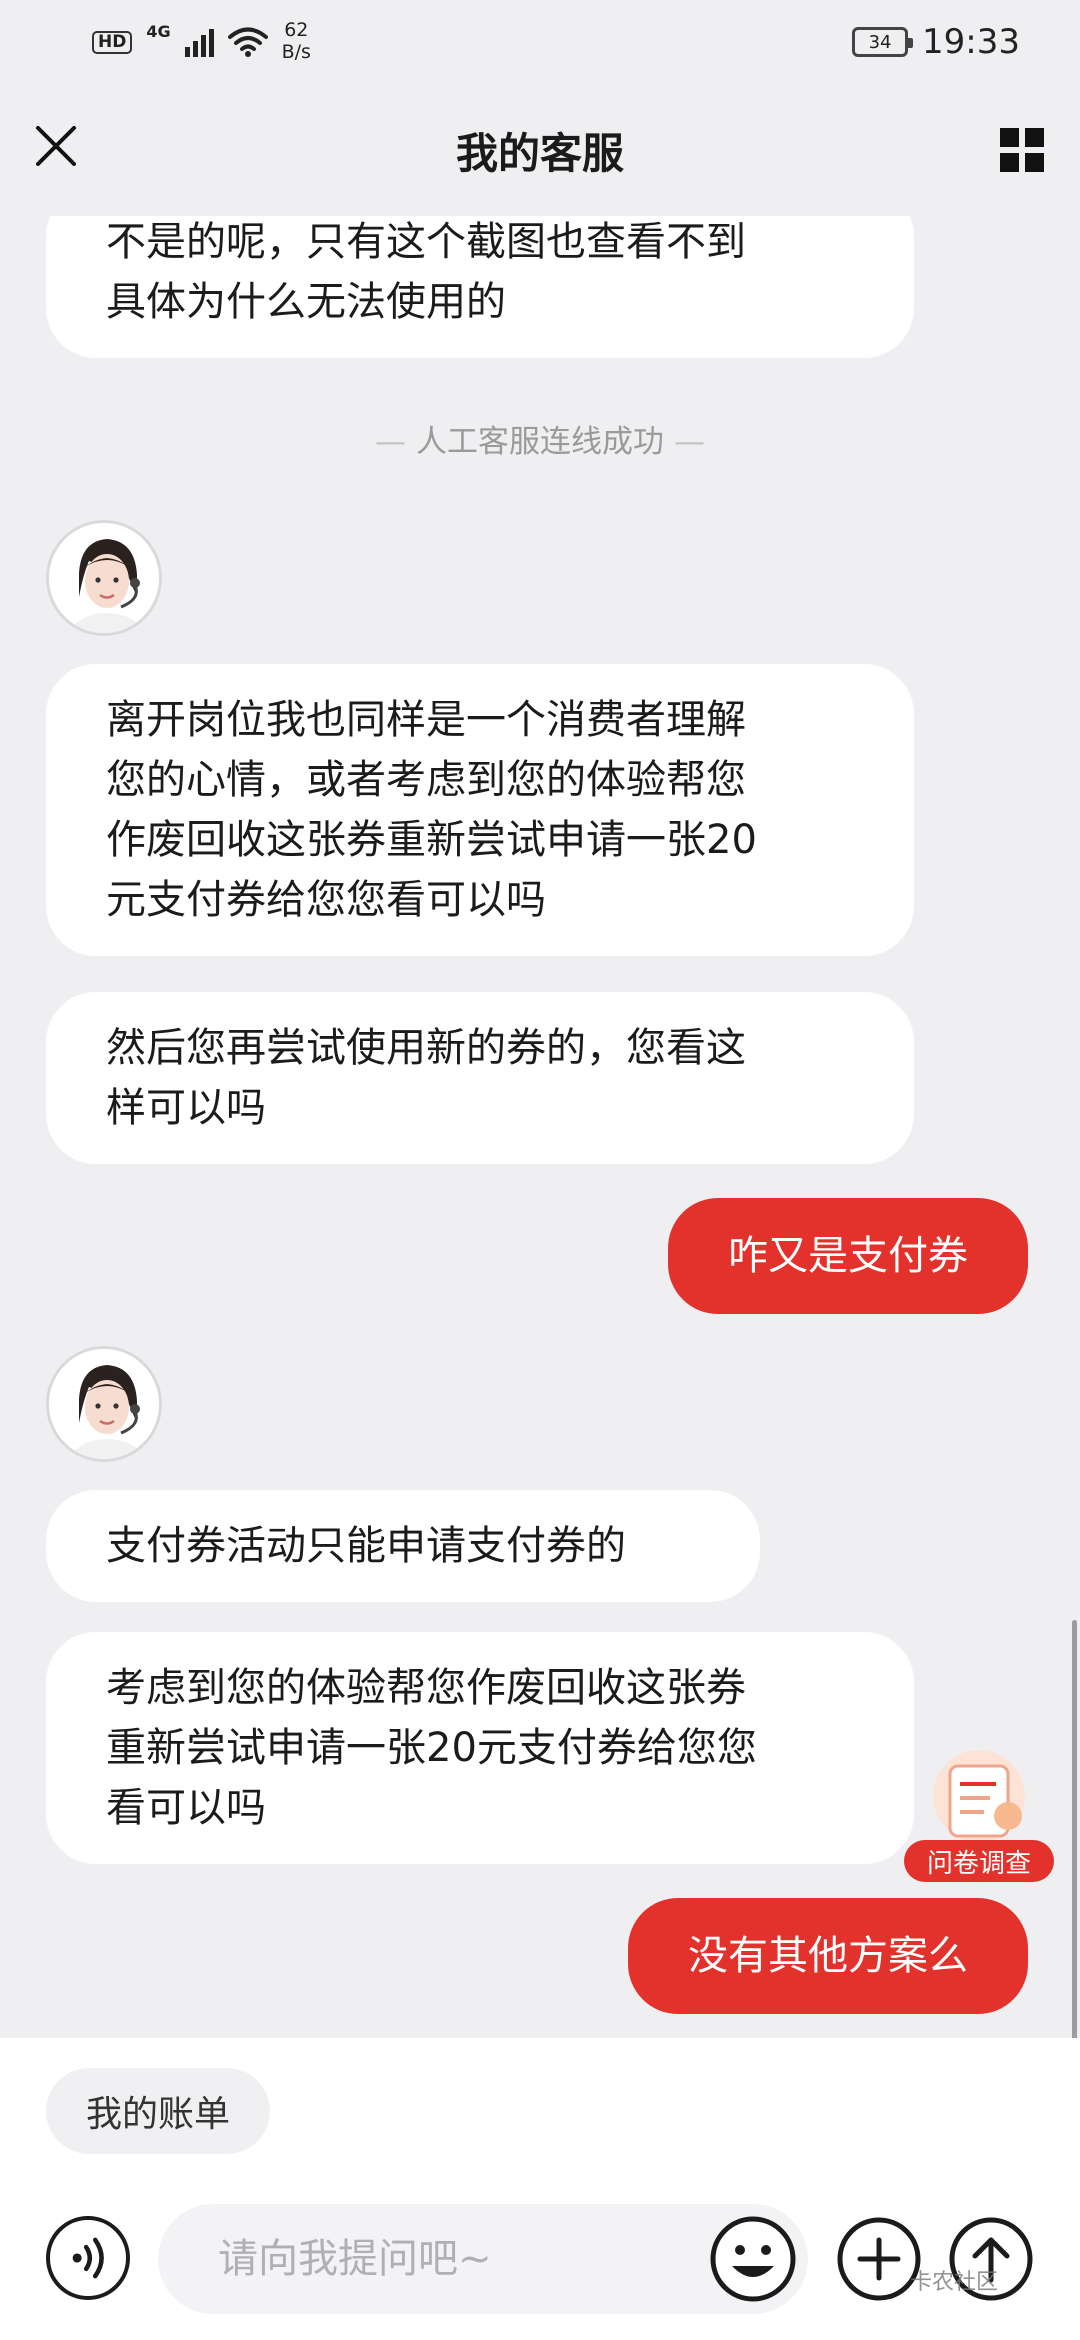  Describe the element at coordinates (880, 42) in the screenshot. I see `battery-level: 34` at that location.